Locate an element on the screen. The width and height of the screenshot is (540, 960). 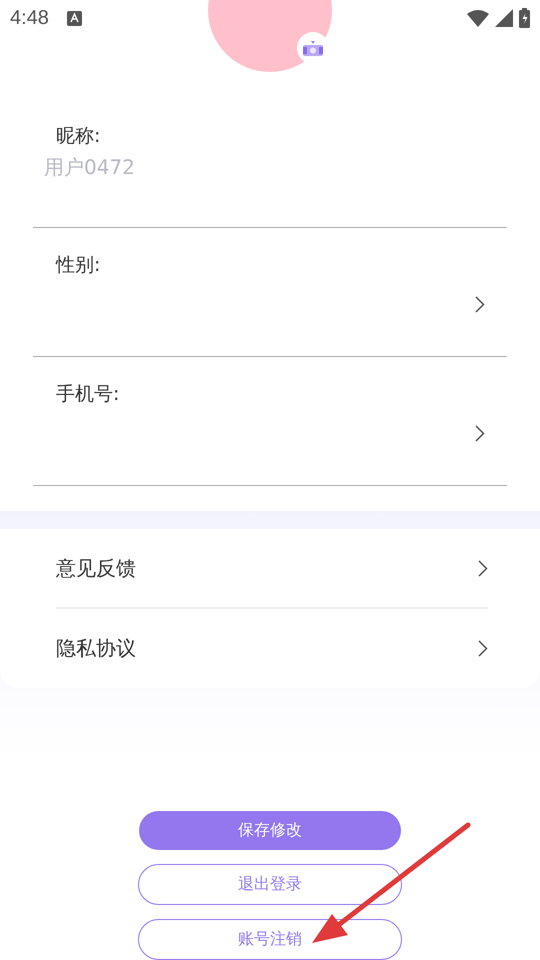
field-label: 昵称: is located at coordinates (78, 136).